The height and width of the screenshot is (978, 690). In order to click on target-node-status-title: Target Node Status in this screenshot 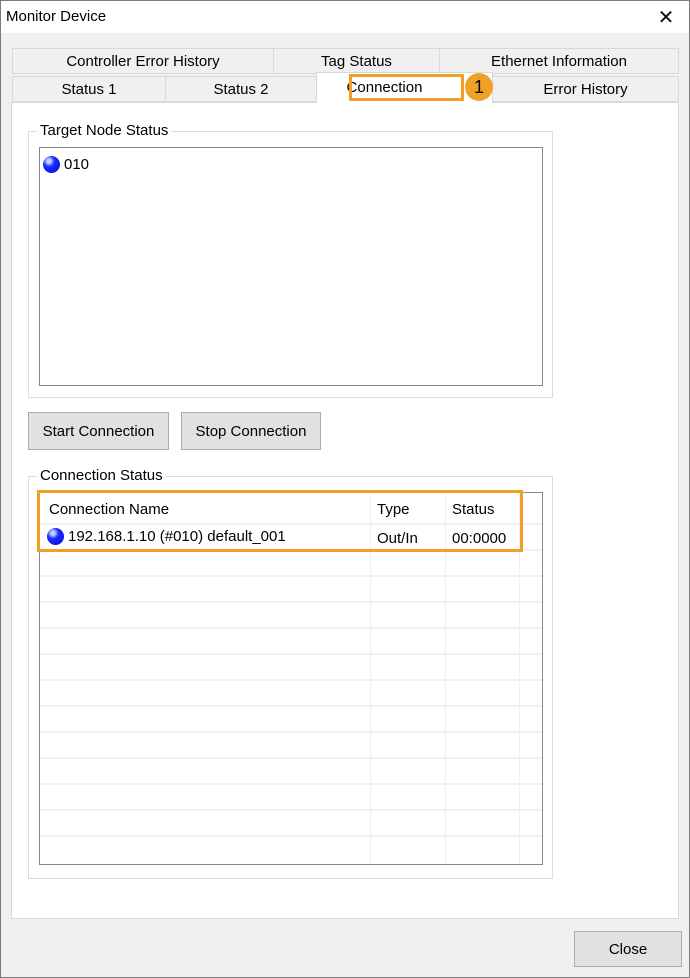, I will do `click(104, 130)`.